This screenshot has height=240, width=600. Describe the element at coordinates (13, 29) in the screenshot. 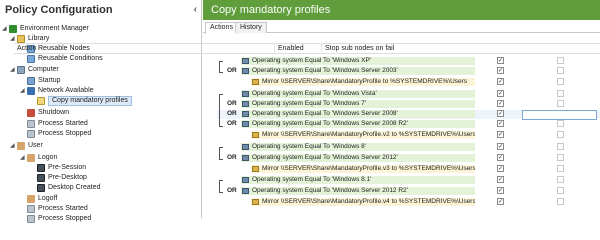

I see `globe-icon` at that location.